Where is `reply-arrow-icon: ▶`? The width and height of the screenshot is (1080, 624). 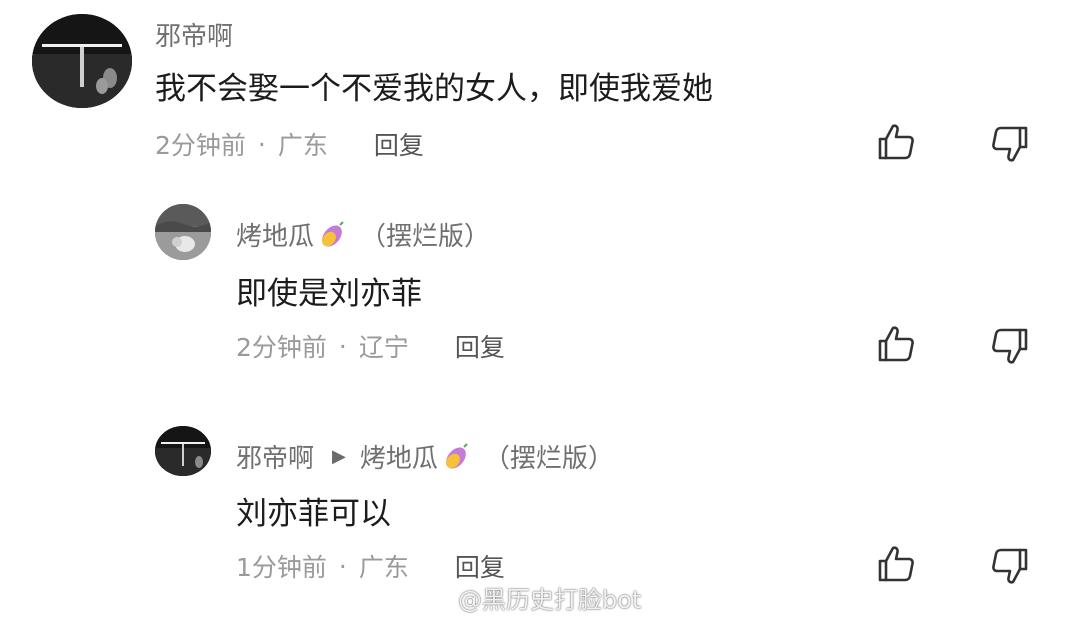 reply-arrow-icon: ▶ is located at coordinates (339, 456).